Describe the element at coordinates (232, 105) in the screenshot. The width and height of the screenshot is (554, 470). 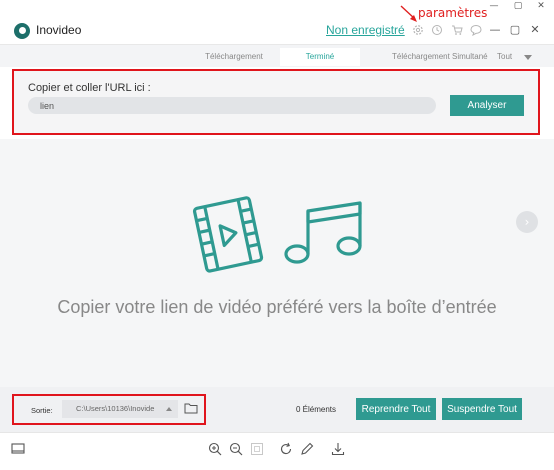
I see `url-input` at that location.